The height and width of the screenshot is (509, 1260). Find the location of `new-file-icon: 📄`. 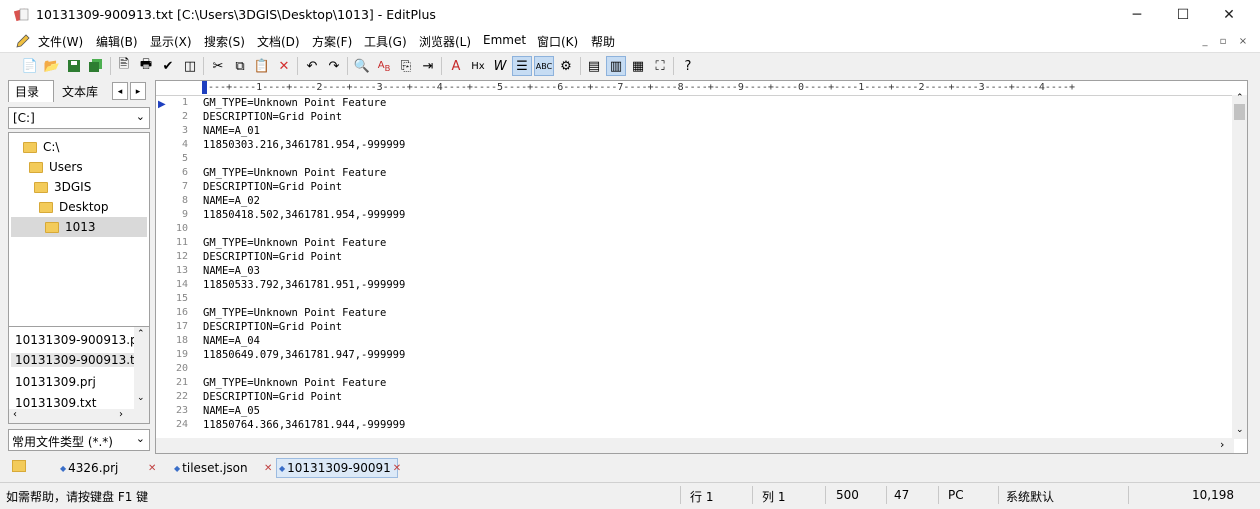

new-file-icon: 📄 is located at coordinates (30, 66).